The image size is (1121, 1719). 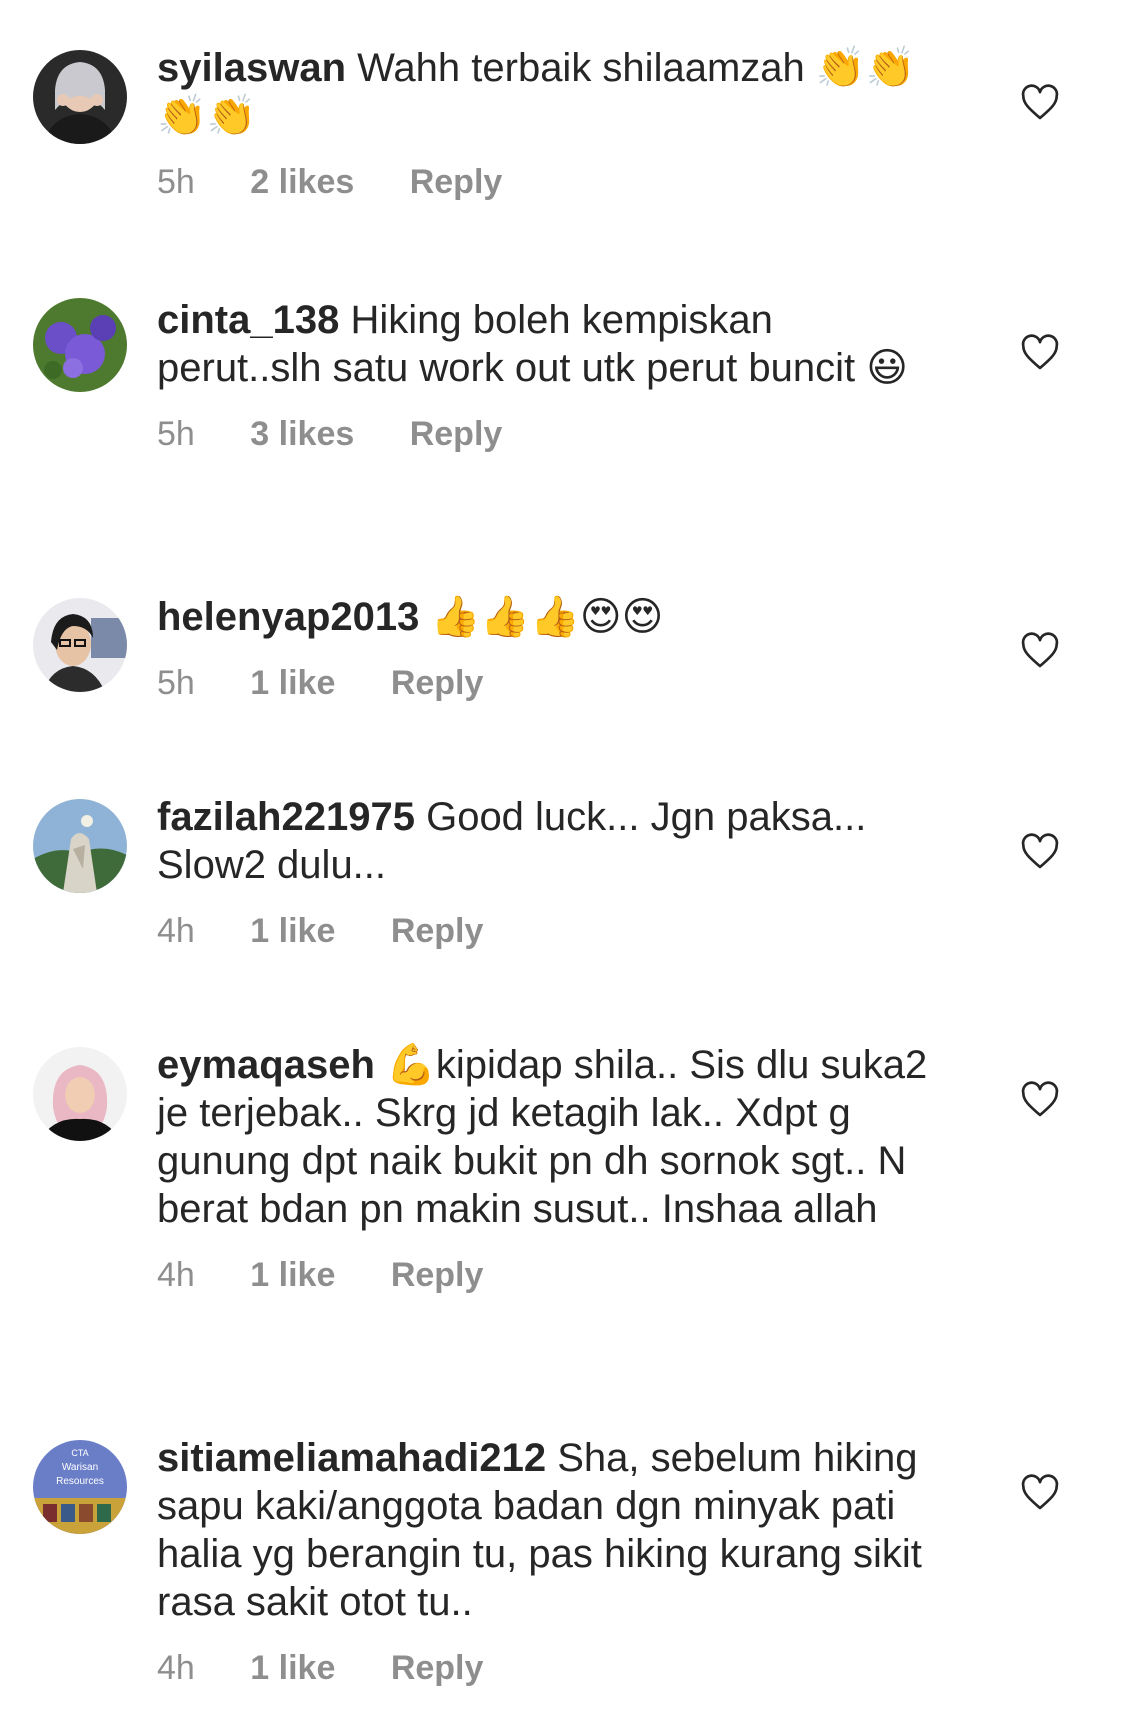 I want to click on comment-username: cinta_138, so click(x=248, y=320).